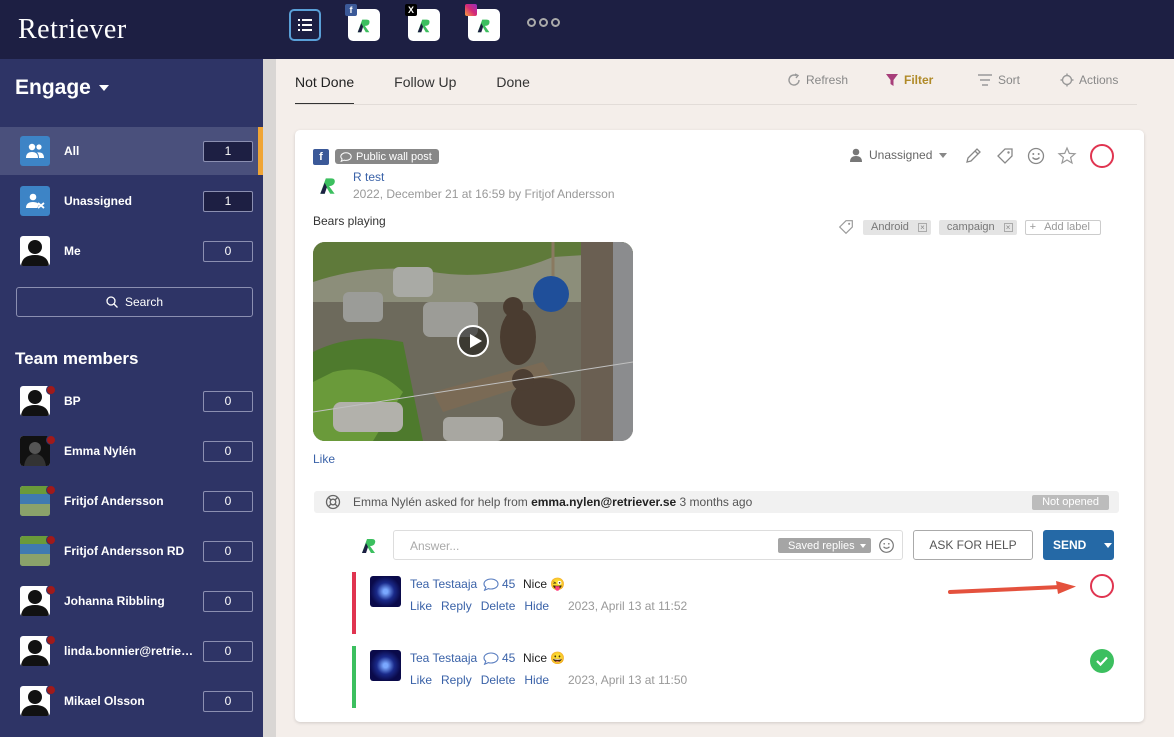  I want to click on x-channel-icon: X, so click(422, 22).